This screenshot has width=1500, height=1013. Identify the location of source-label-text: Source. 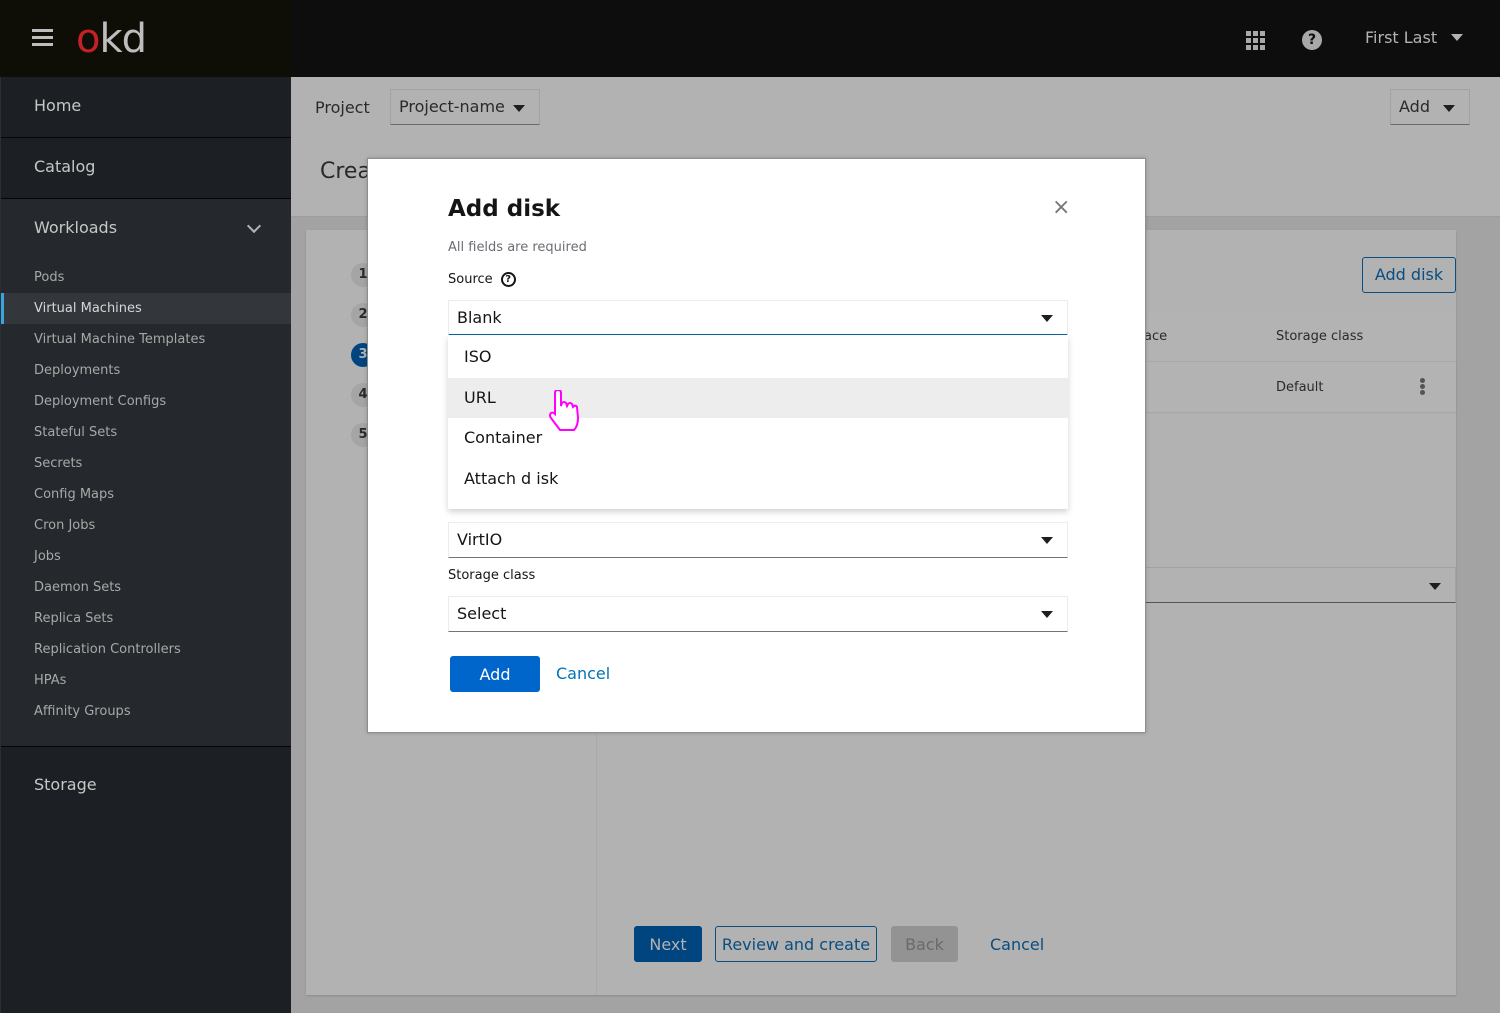
(470, 279).